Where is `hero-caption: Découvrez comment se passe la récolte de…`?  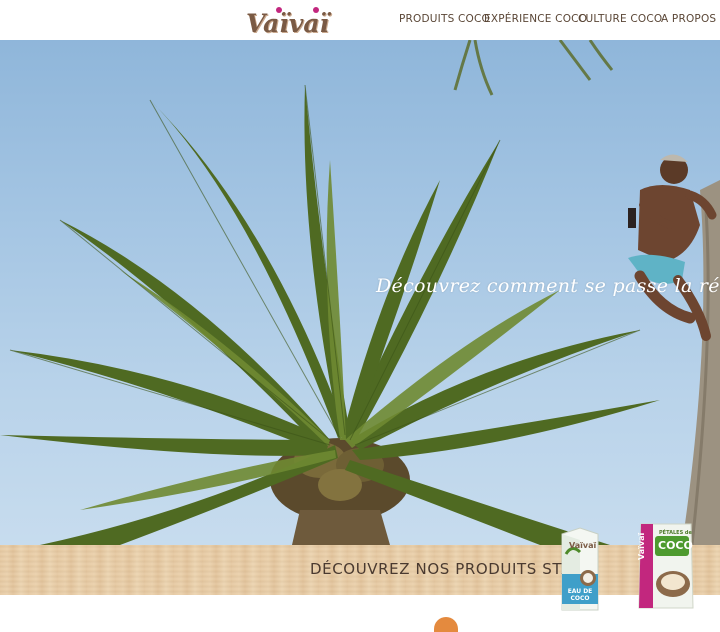
hero-caption: Découvrez comment se passe la récolte de… is located at coordinates (548, 286).